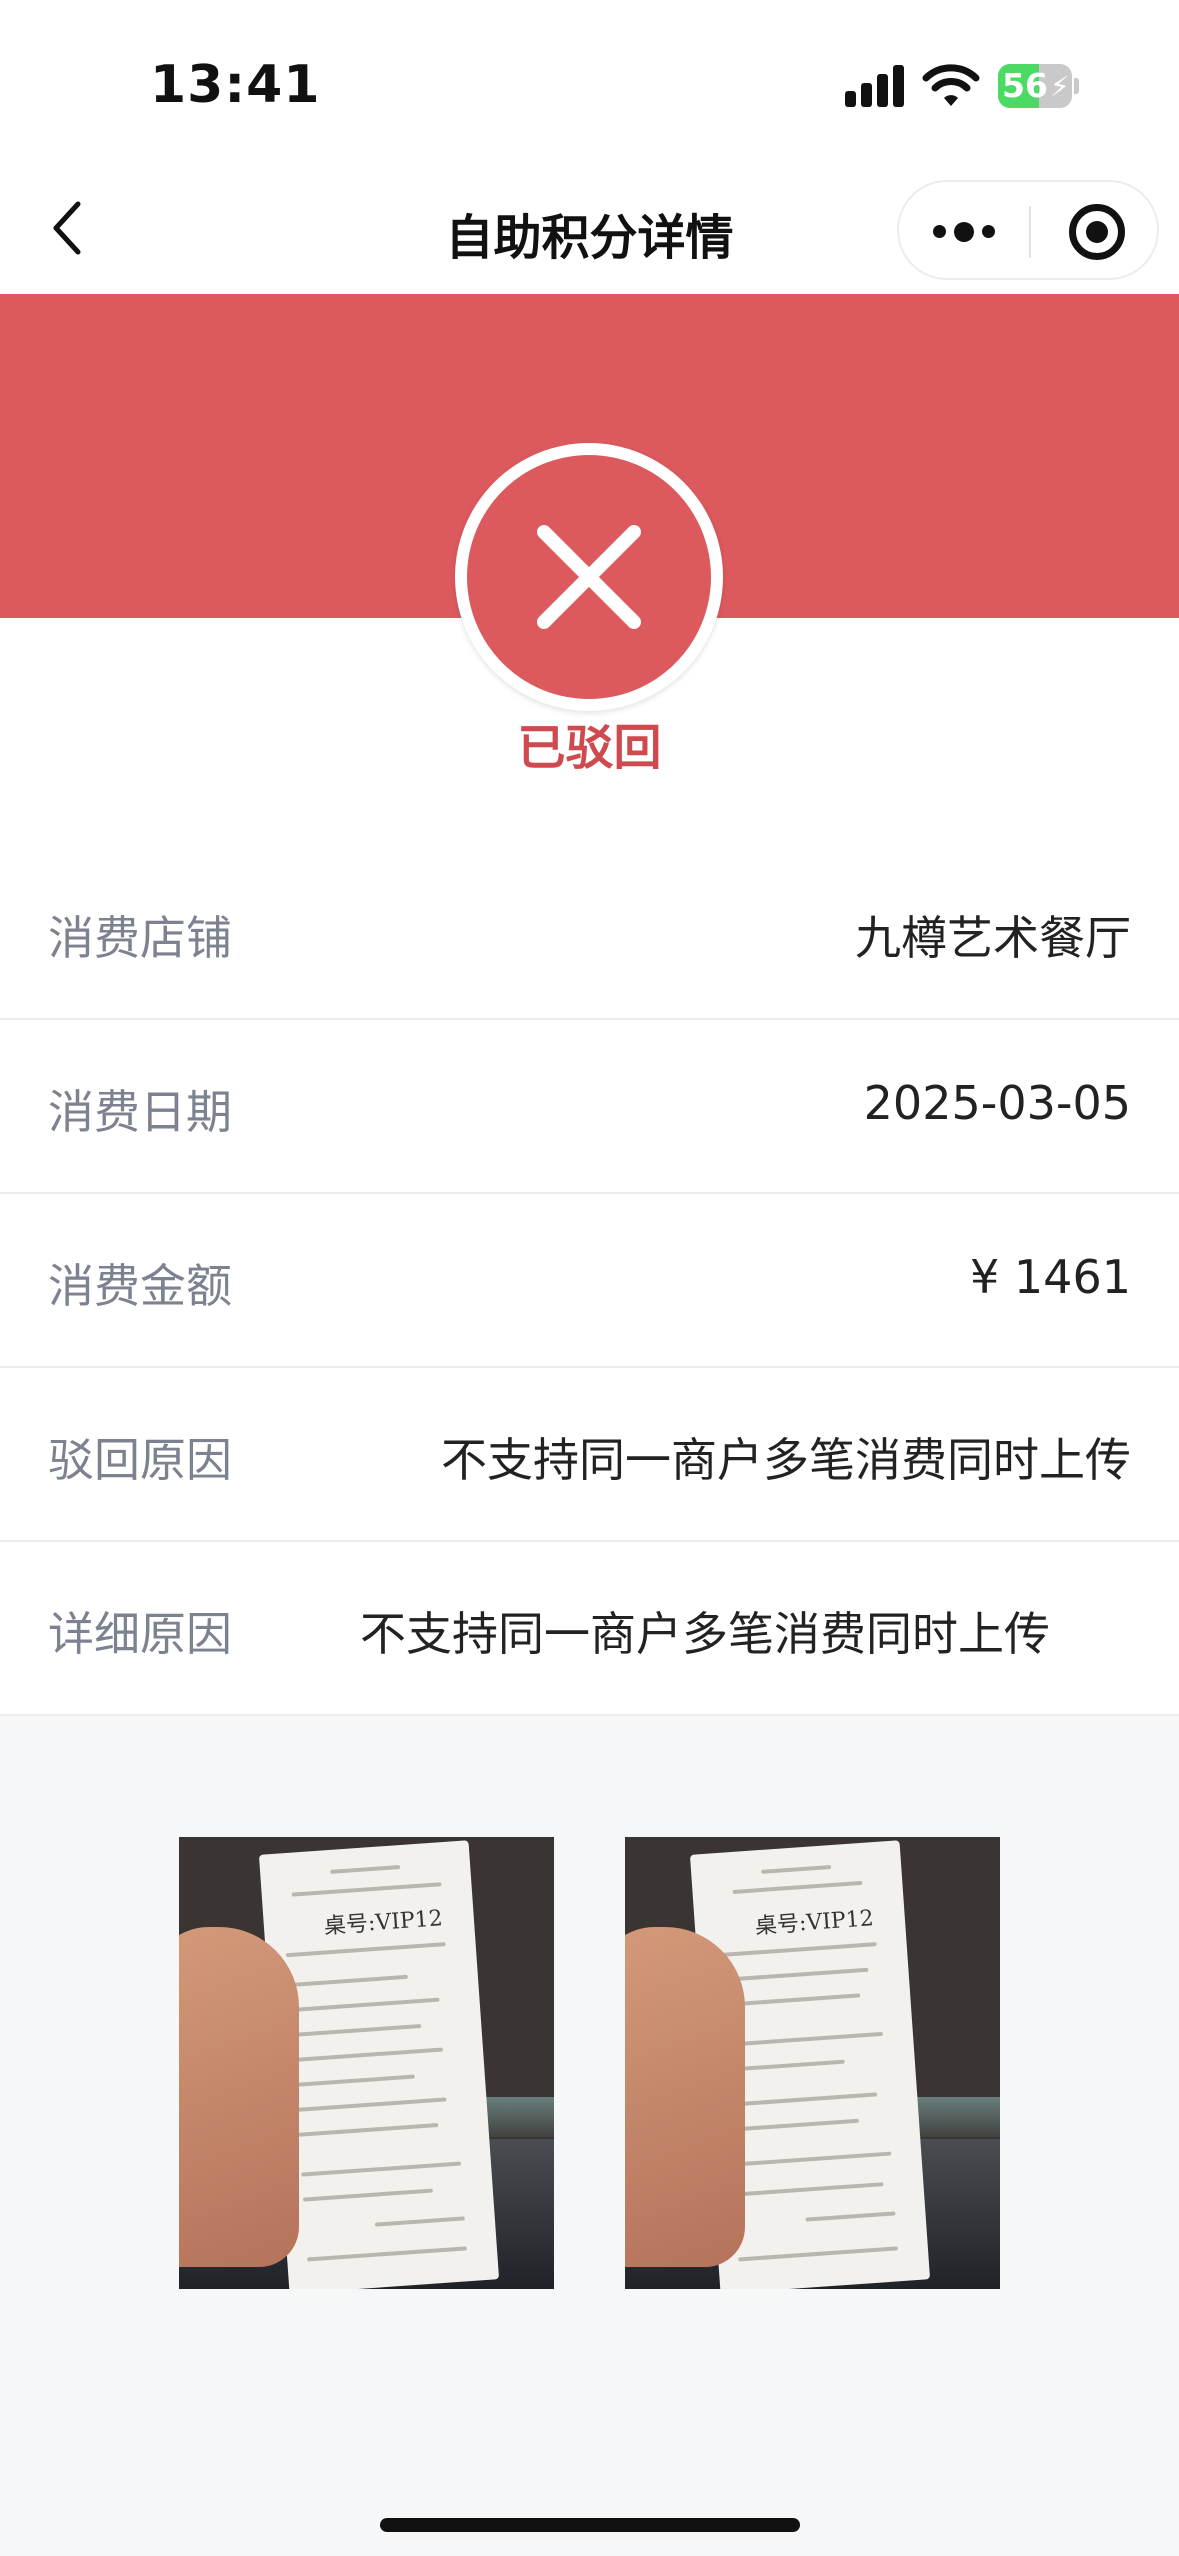  What do you see at coordinates (140, 1112) in the screenshot?
I see `date-label: 消费日期` at bounding box center [140, 1112].